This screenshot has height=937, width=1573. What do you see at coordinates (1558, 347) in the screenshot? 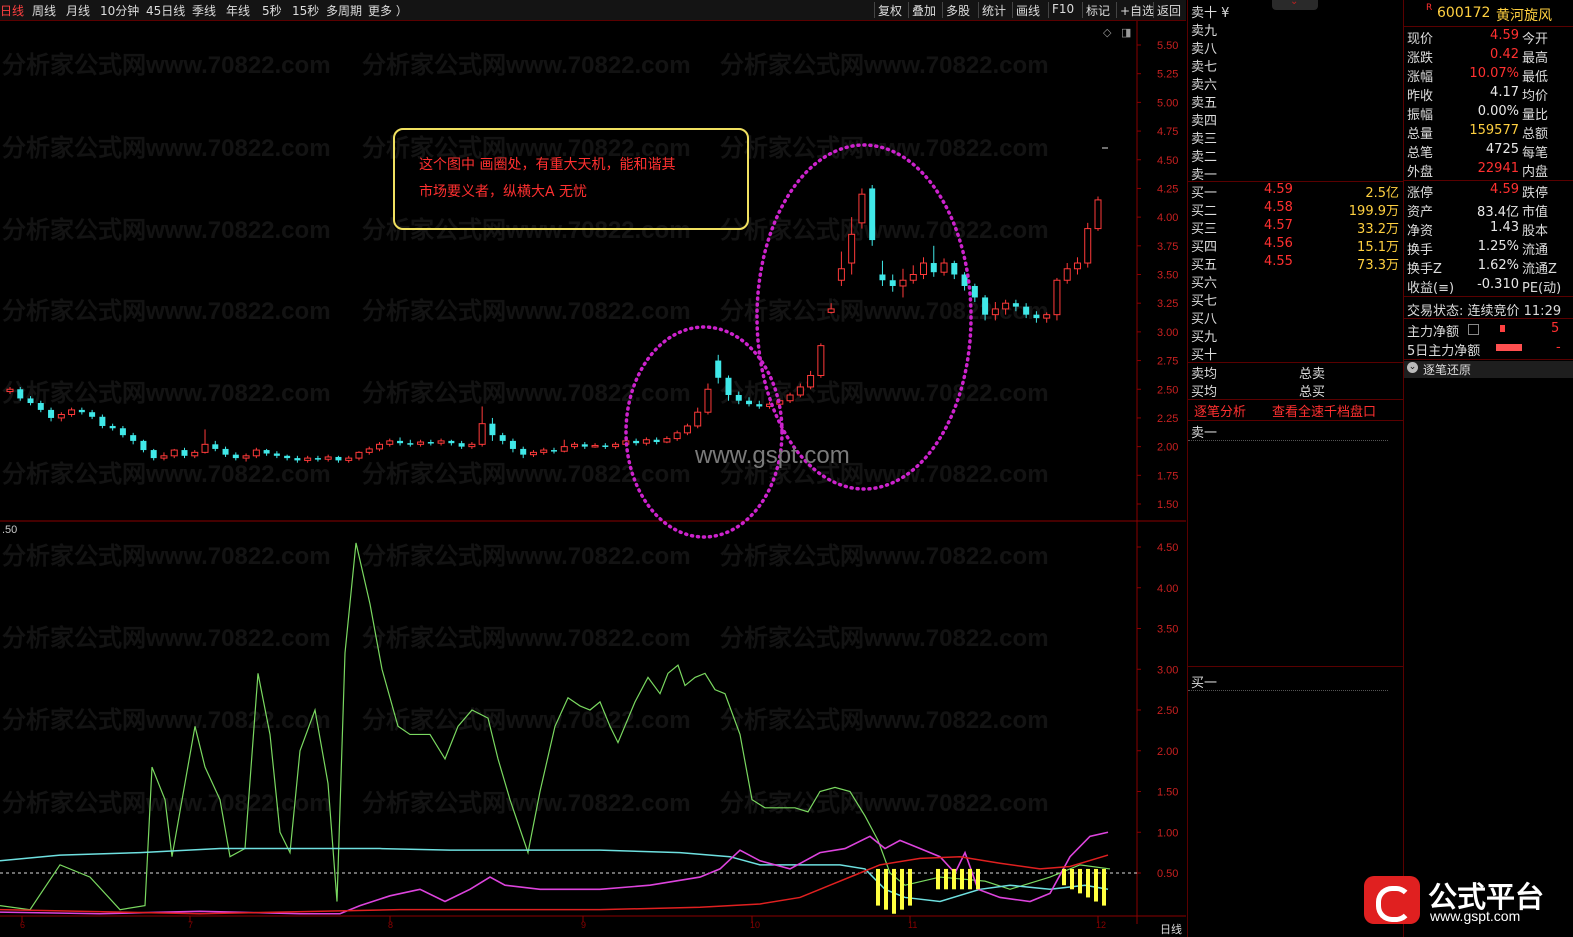
I see `flow5-value: -` at bounding box center [1558, 347].